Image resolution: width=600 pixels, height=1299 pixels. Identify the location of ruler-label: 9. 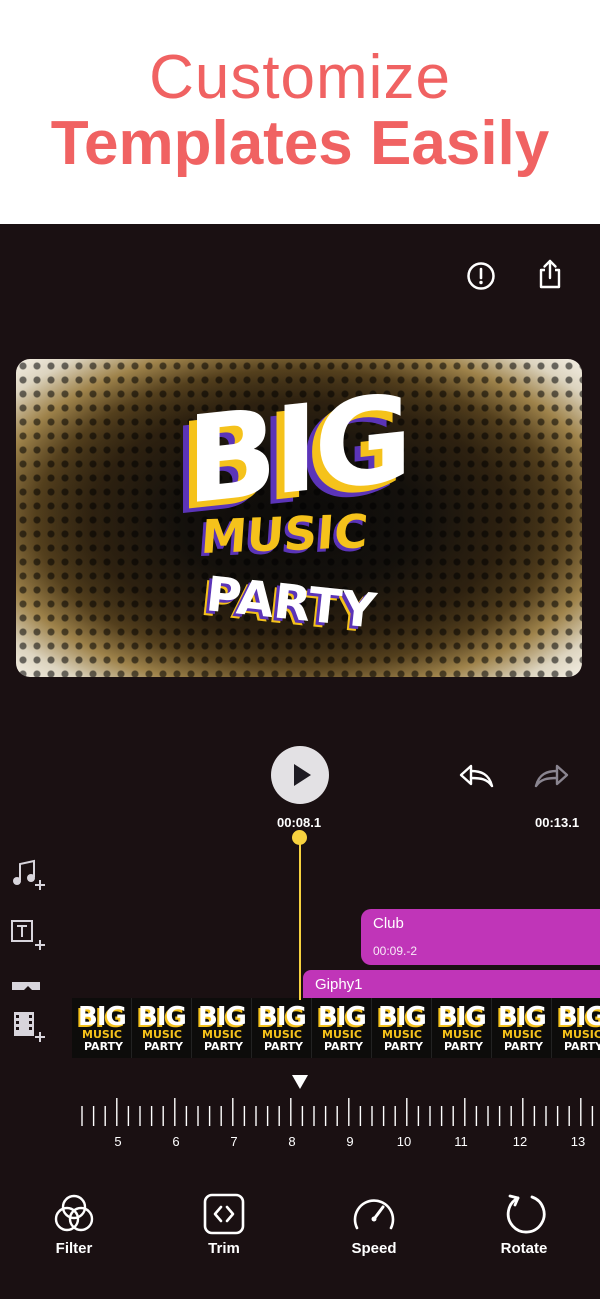
(350, 1141).